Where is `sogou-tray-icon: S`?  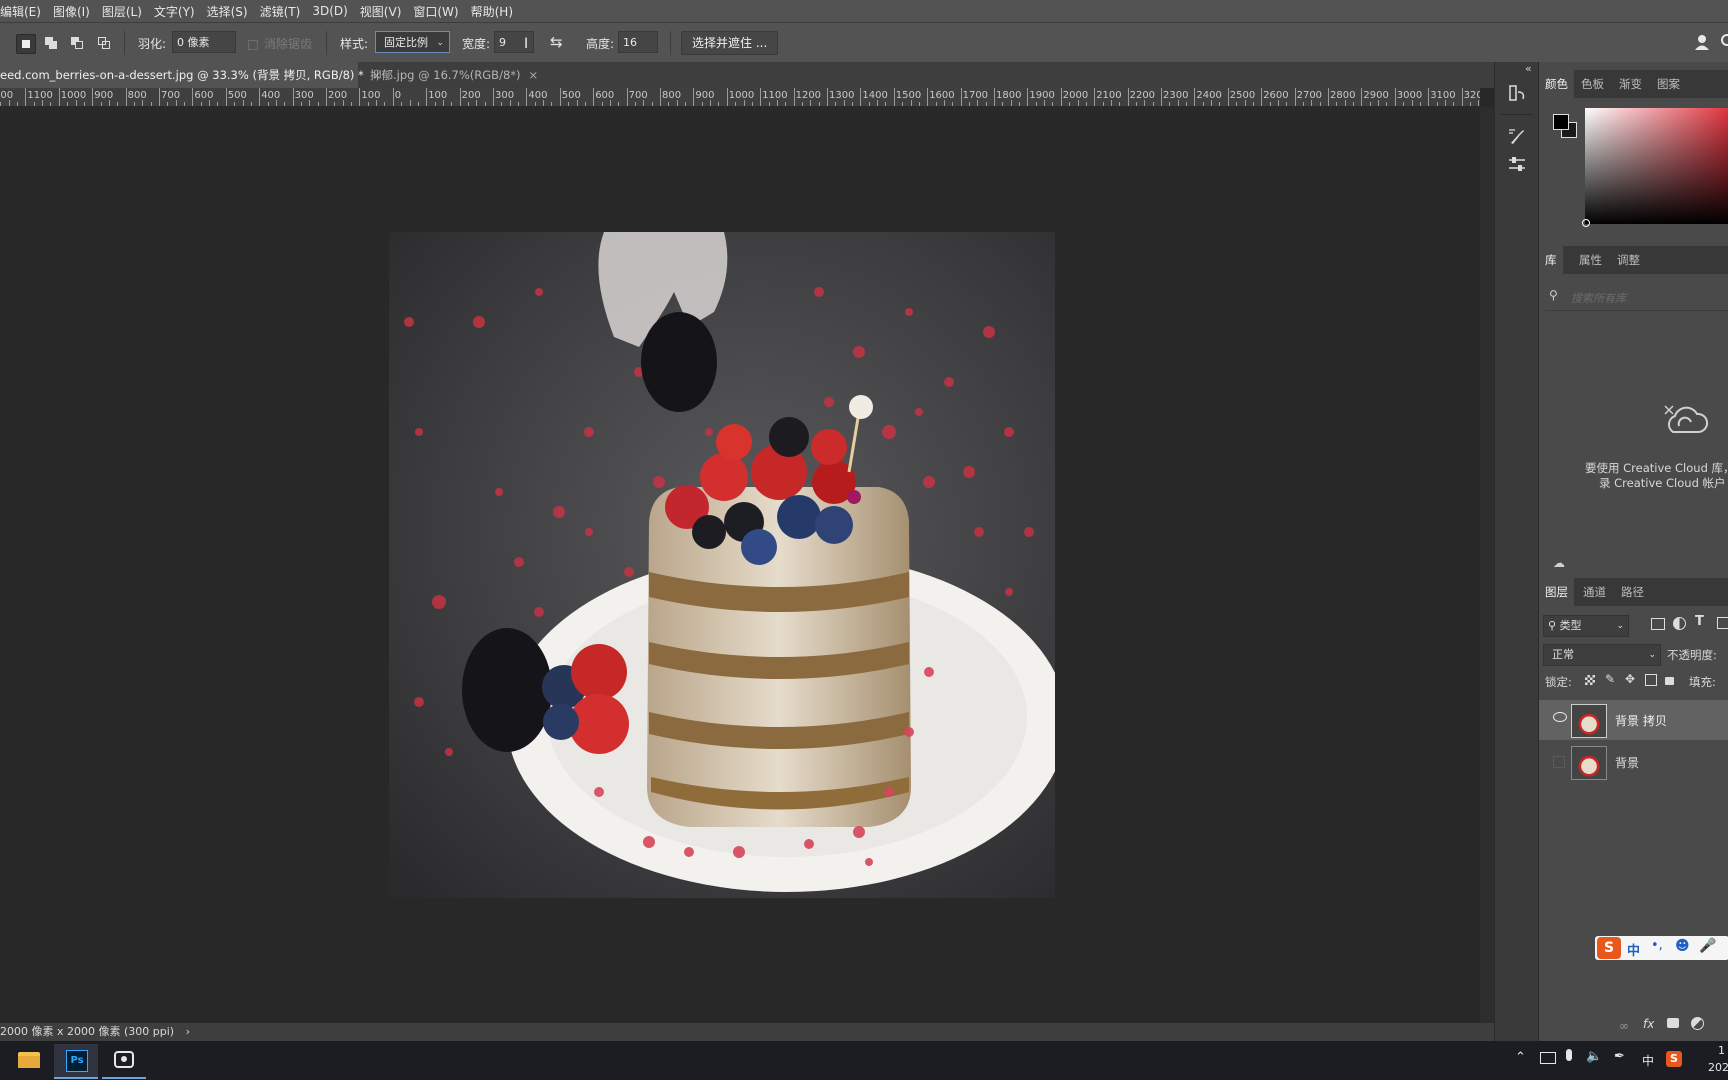 sogou-tray-icon: S is located at coordinates (1674, 1059).